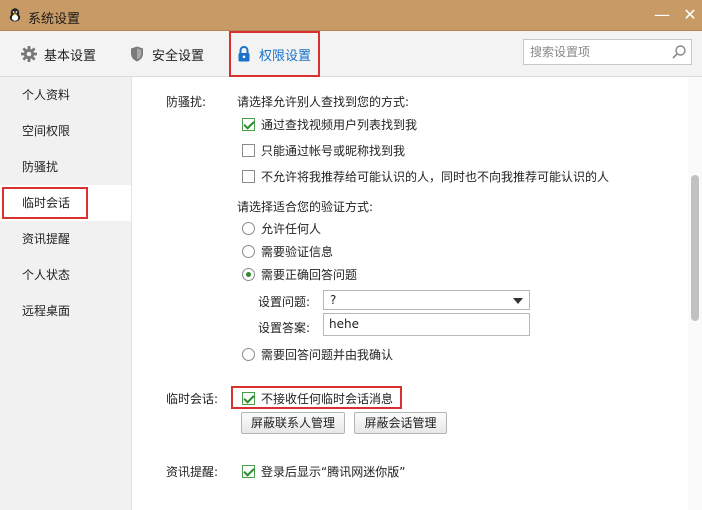 The image size is (702, 510). I want to click on tab-label: 权限设置, so click(285, 56).